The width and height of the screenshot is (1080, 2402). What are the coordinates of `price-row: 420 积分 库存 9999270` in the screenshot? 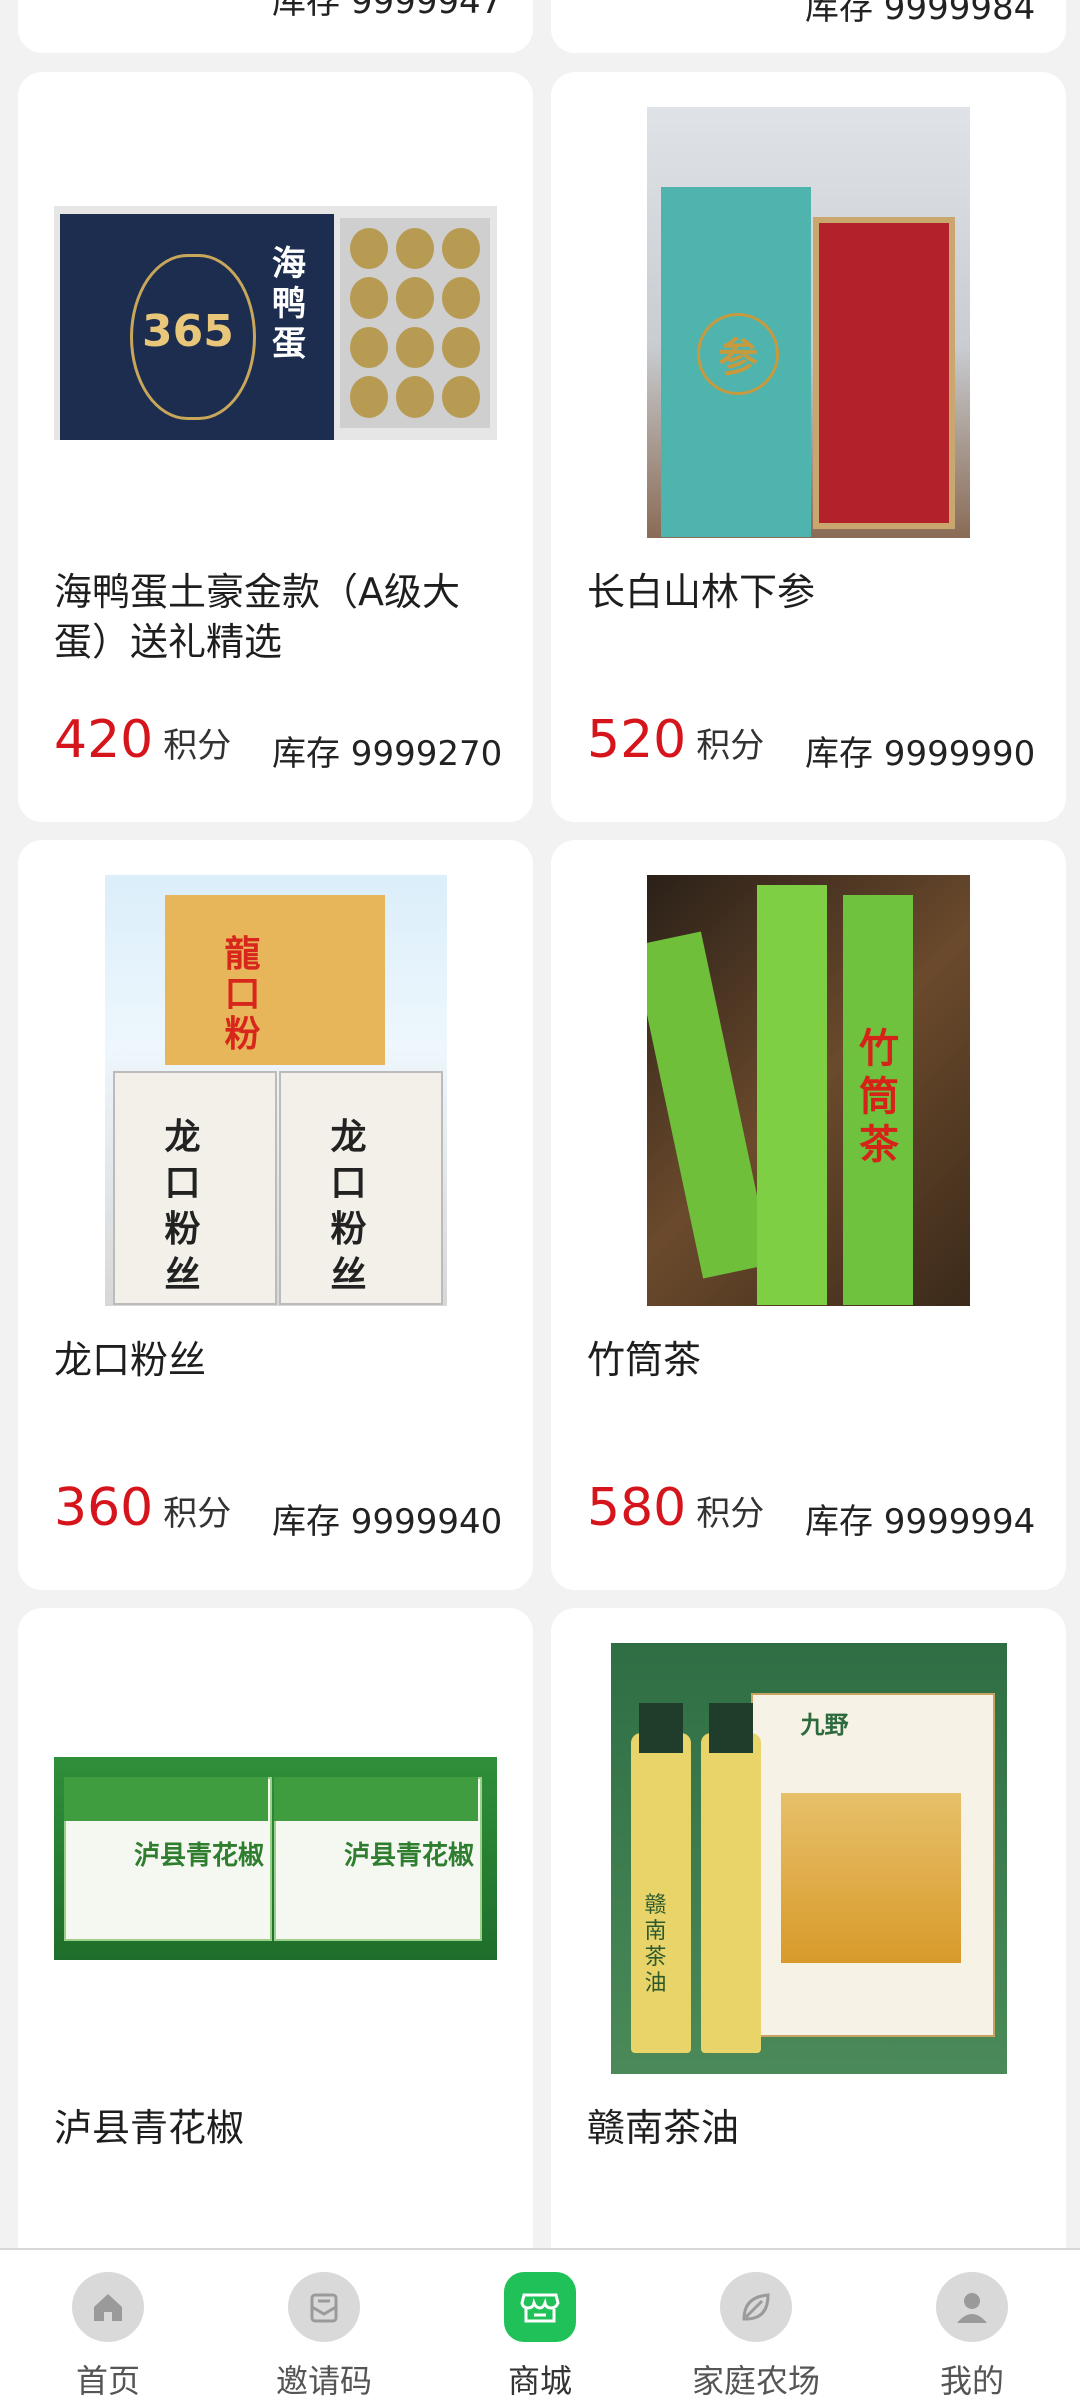 It's located at (284, 746).